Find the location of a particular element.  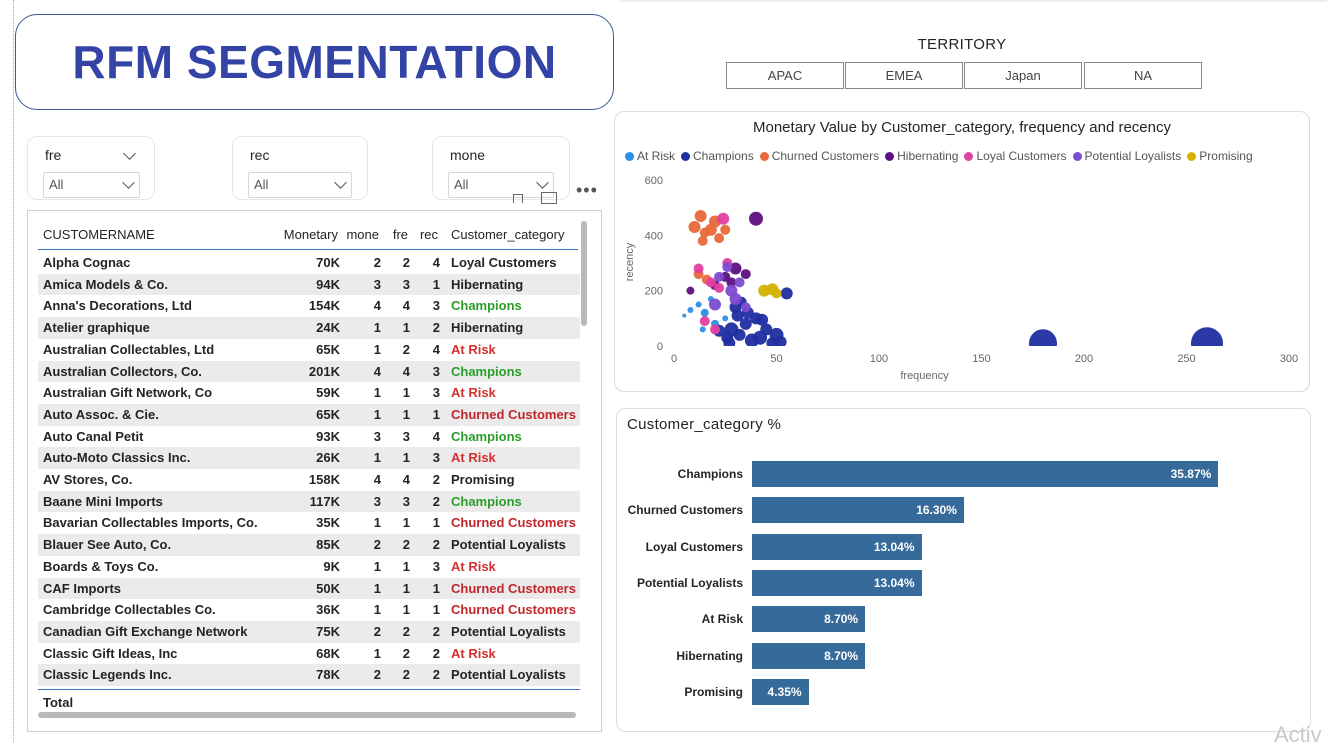

x-tick-label: 200 is located at coordinates (1084, 359).